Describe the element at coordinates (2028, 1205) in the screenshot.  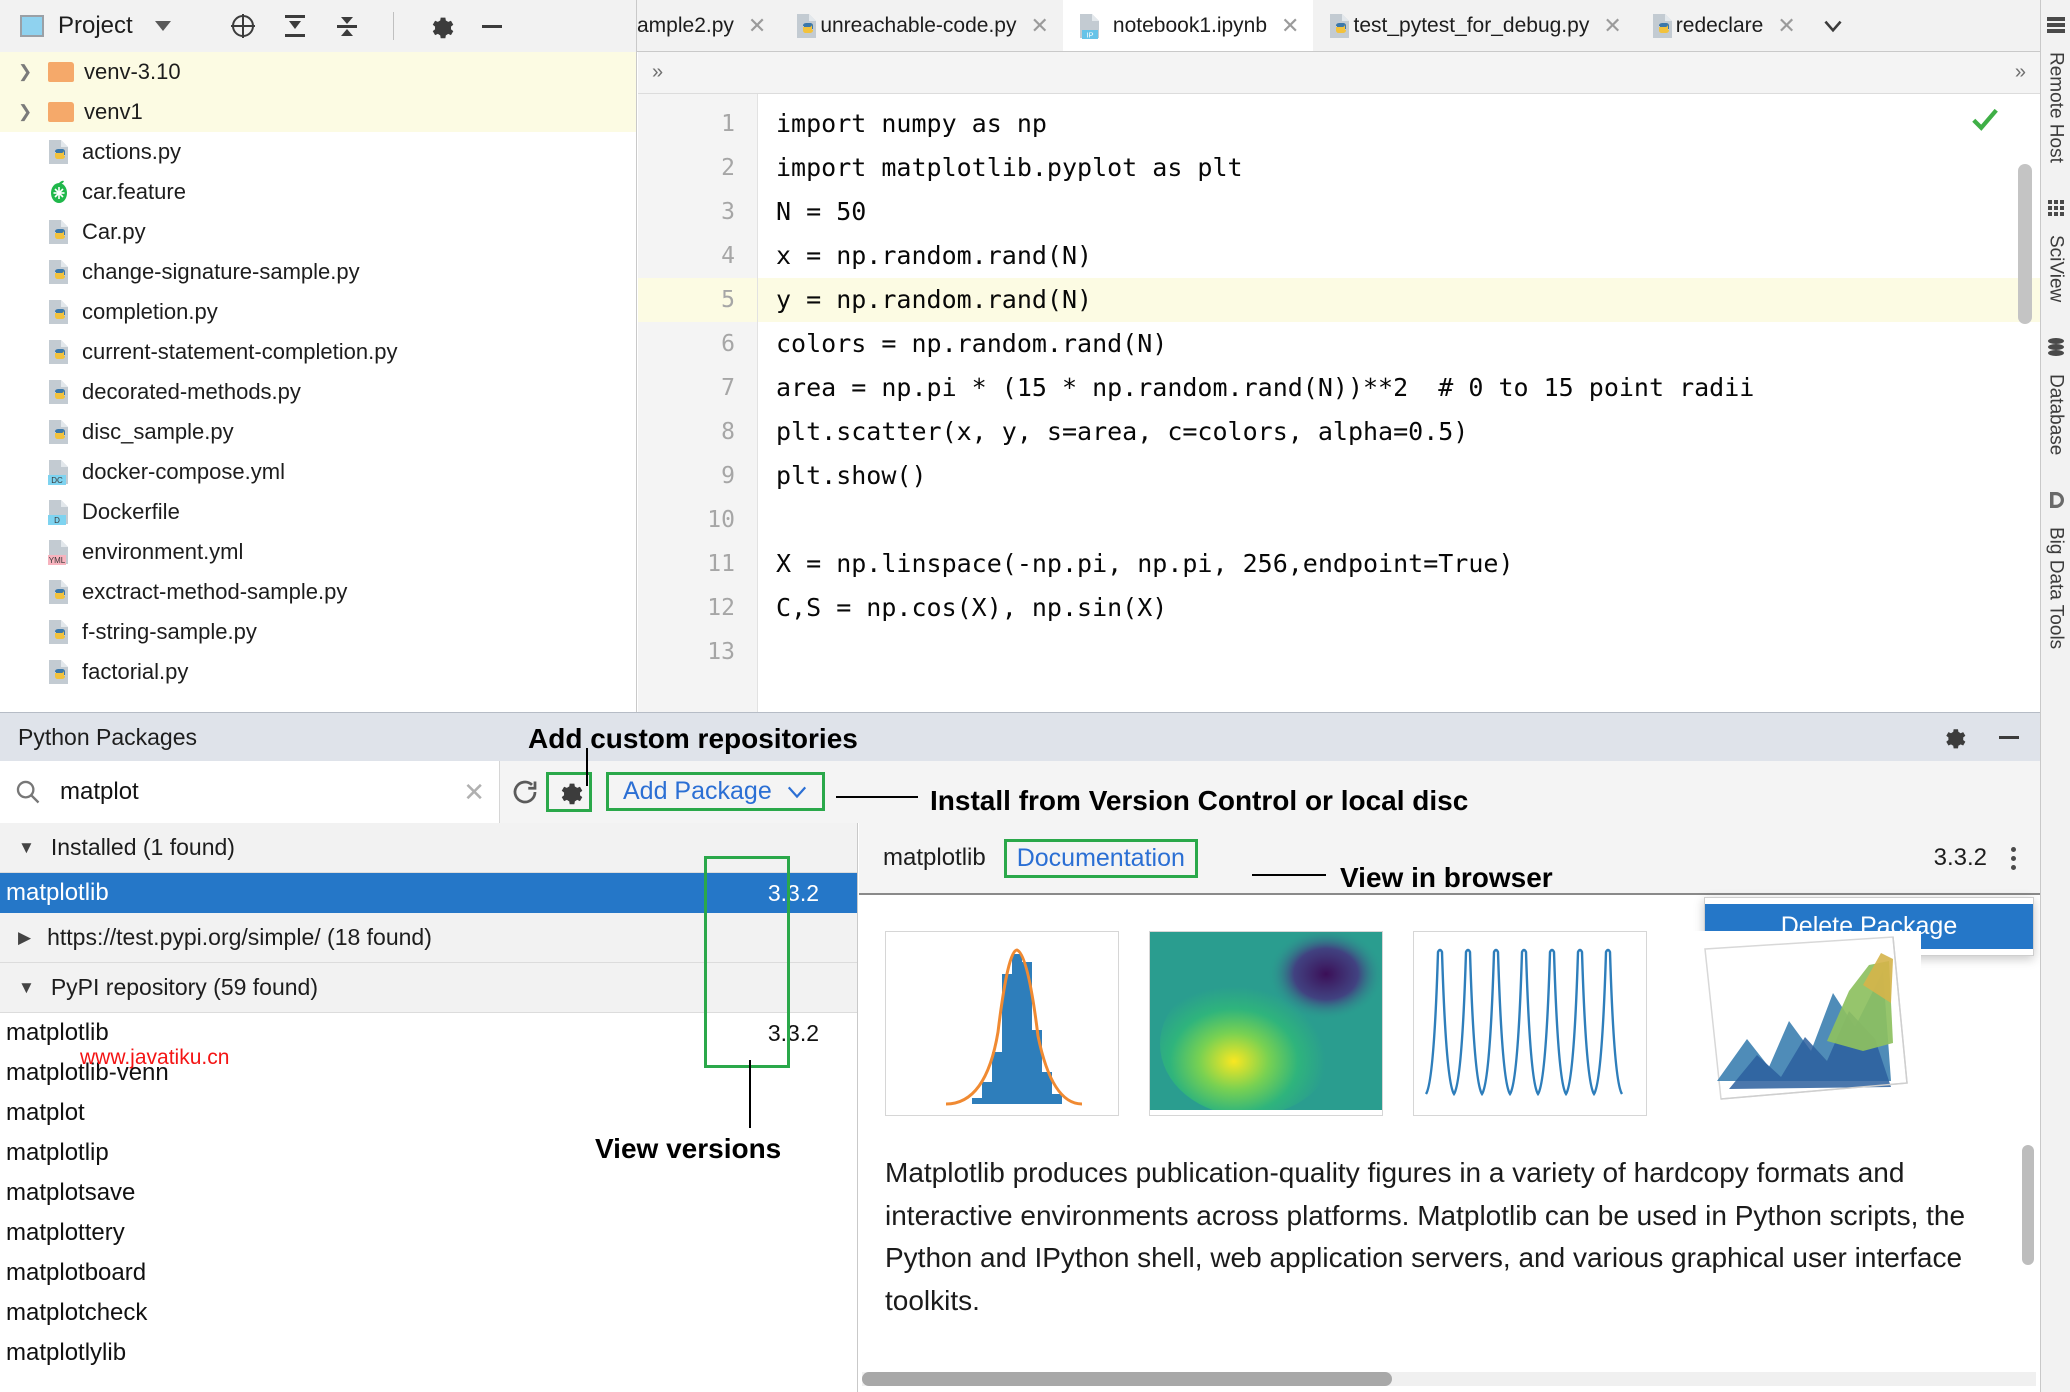
I see `description-scrollbar` at that location.